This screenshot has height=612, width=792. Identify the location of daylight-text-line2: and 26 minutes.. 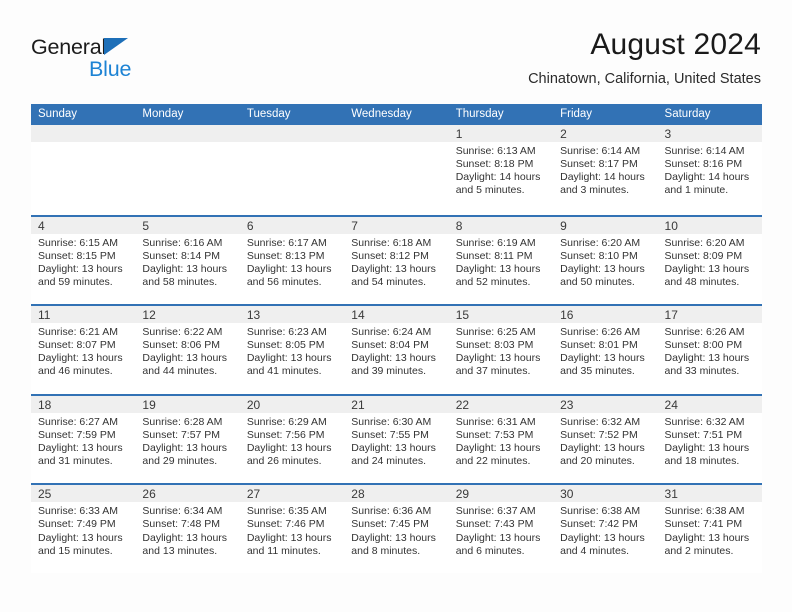
(284, 461).